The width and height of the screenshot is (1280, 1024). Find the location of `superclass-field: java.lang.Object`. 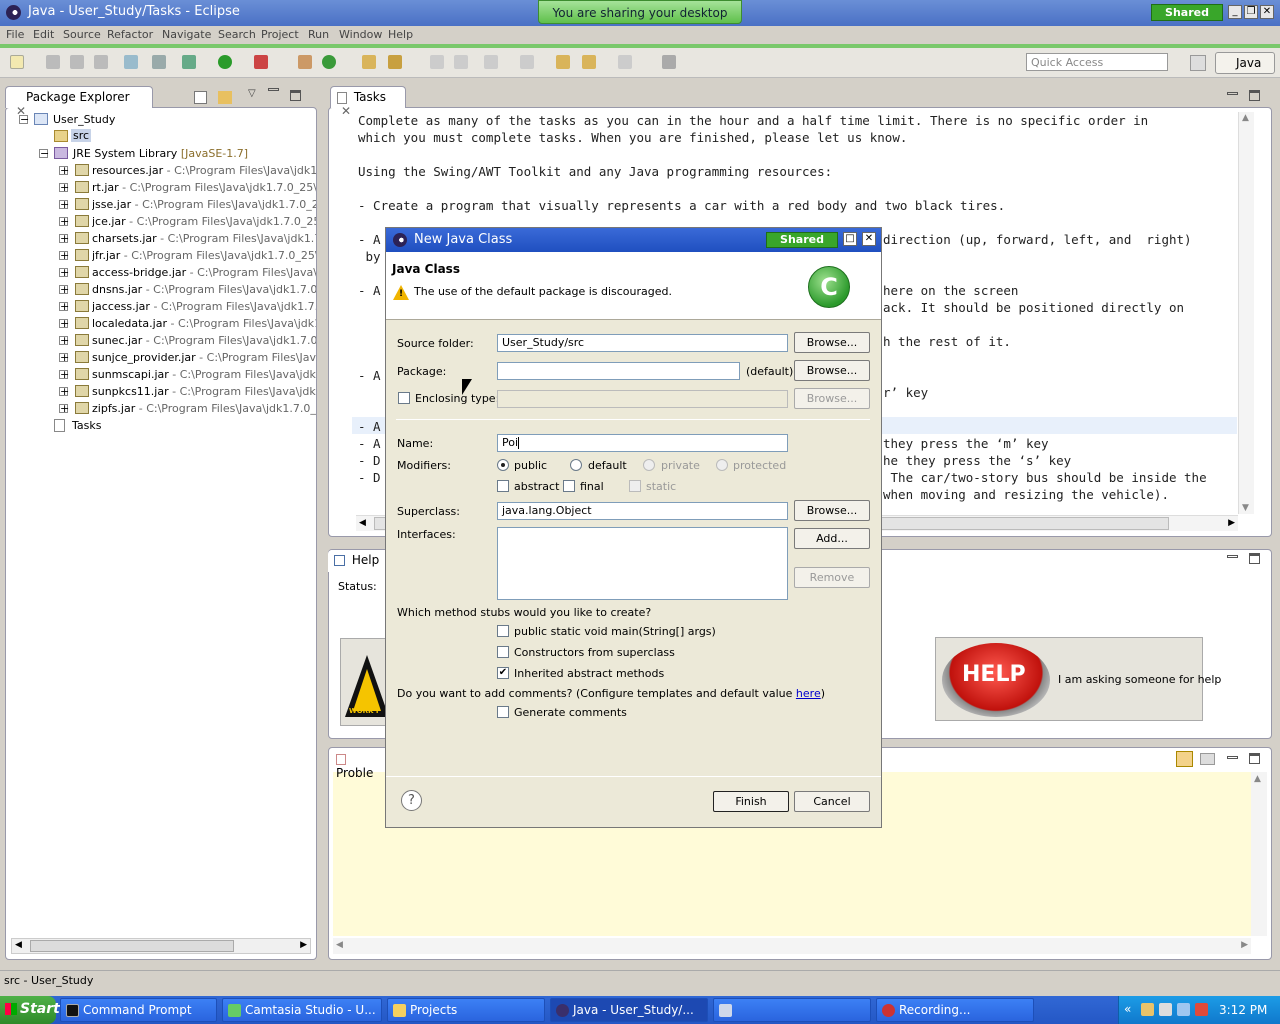

superclass-field: java.lang.Object is located at coordinates (642, 511).